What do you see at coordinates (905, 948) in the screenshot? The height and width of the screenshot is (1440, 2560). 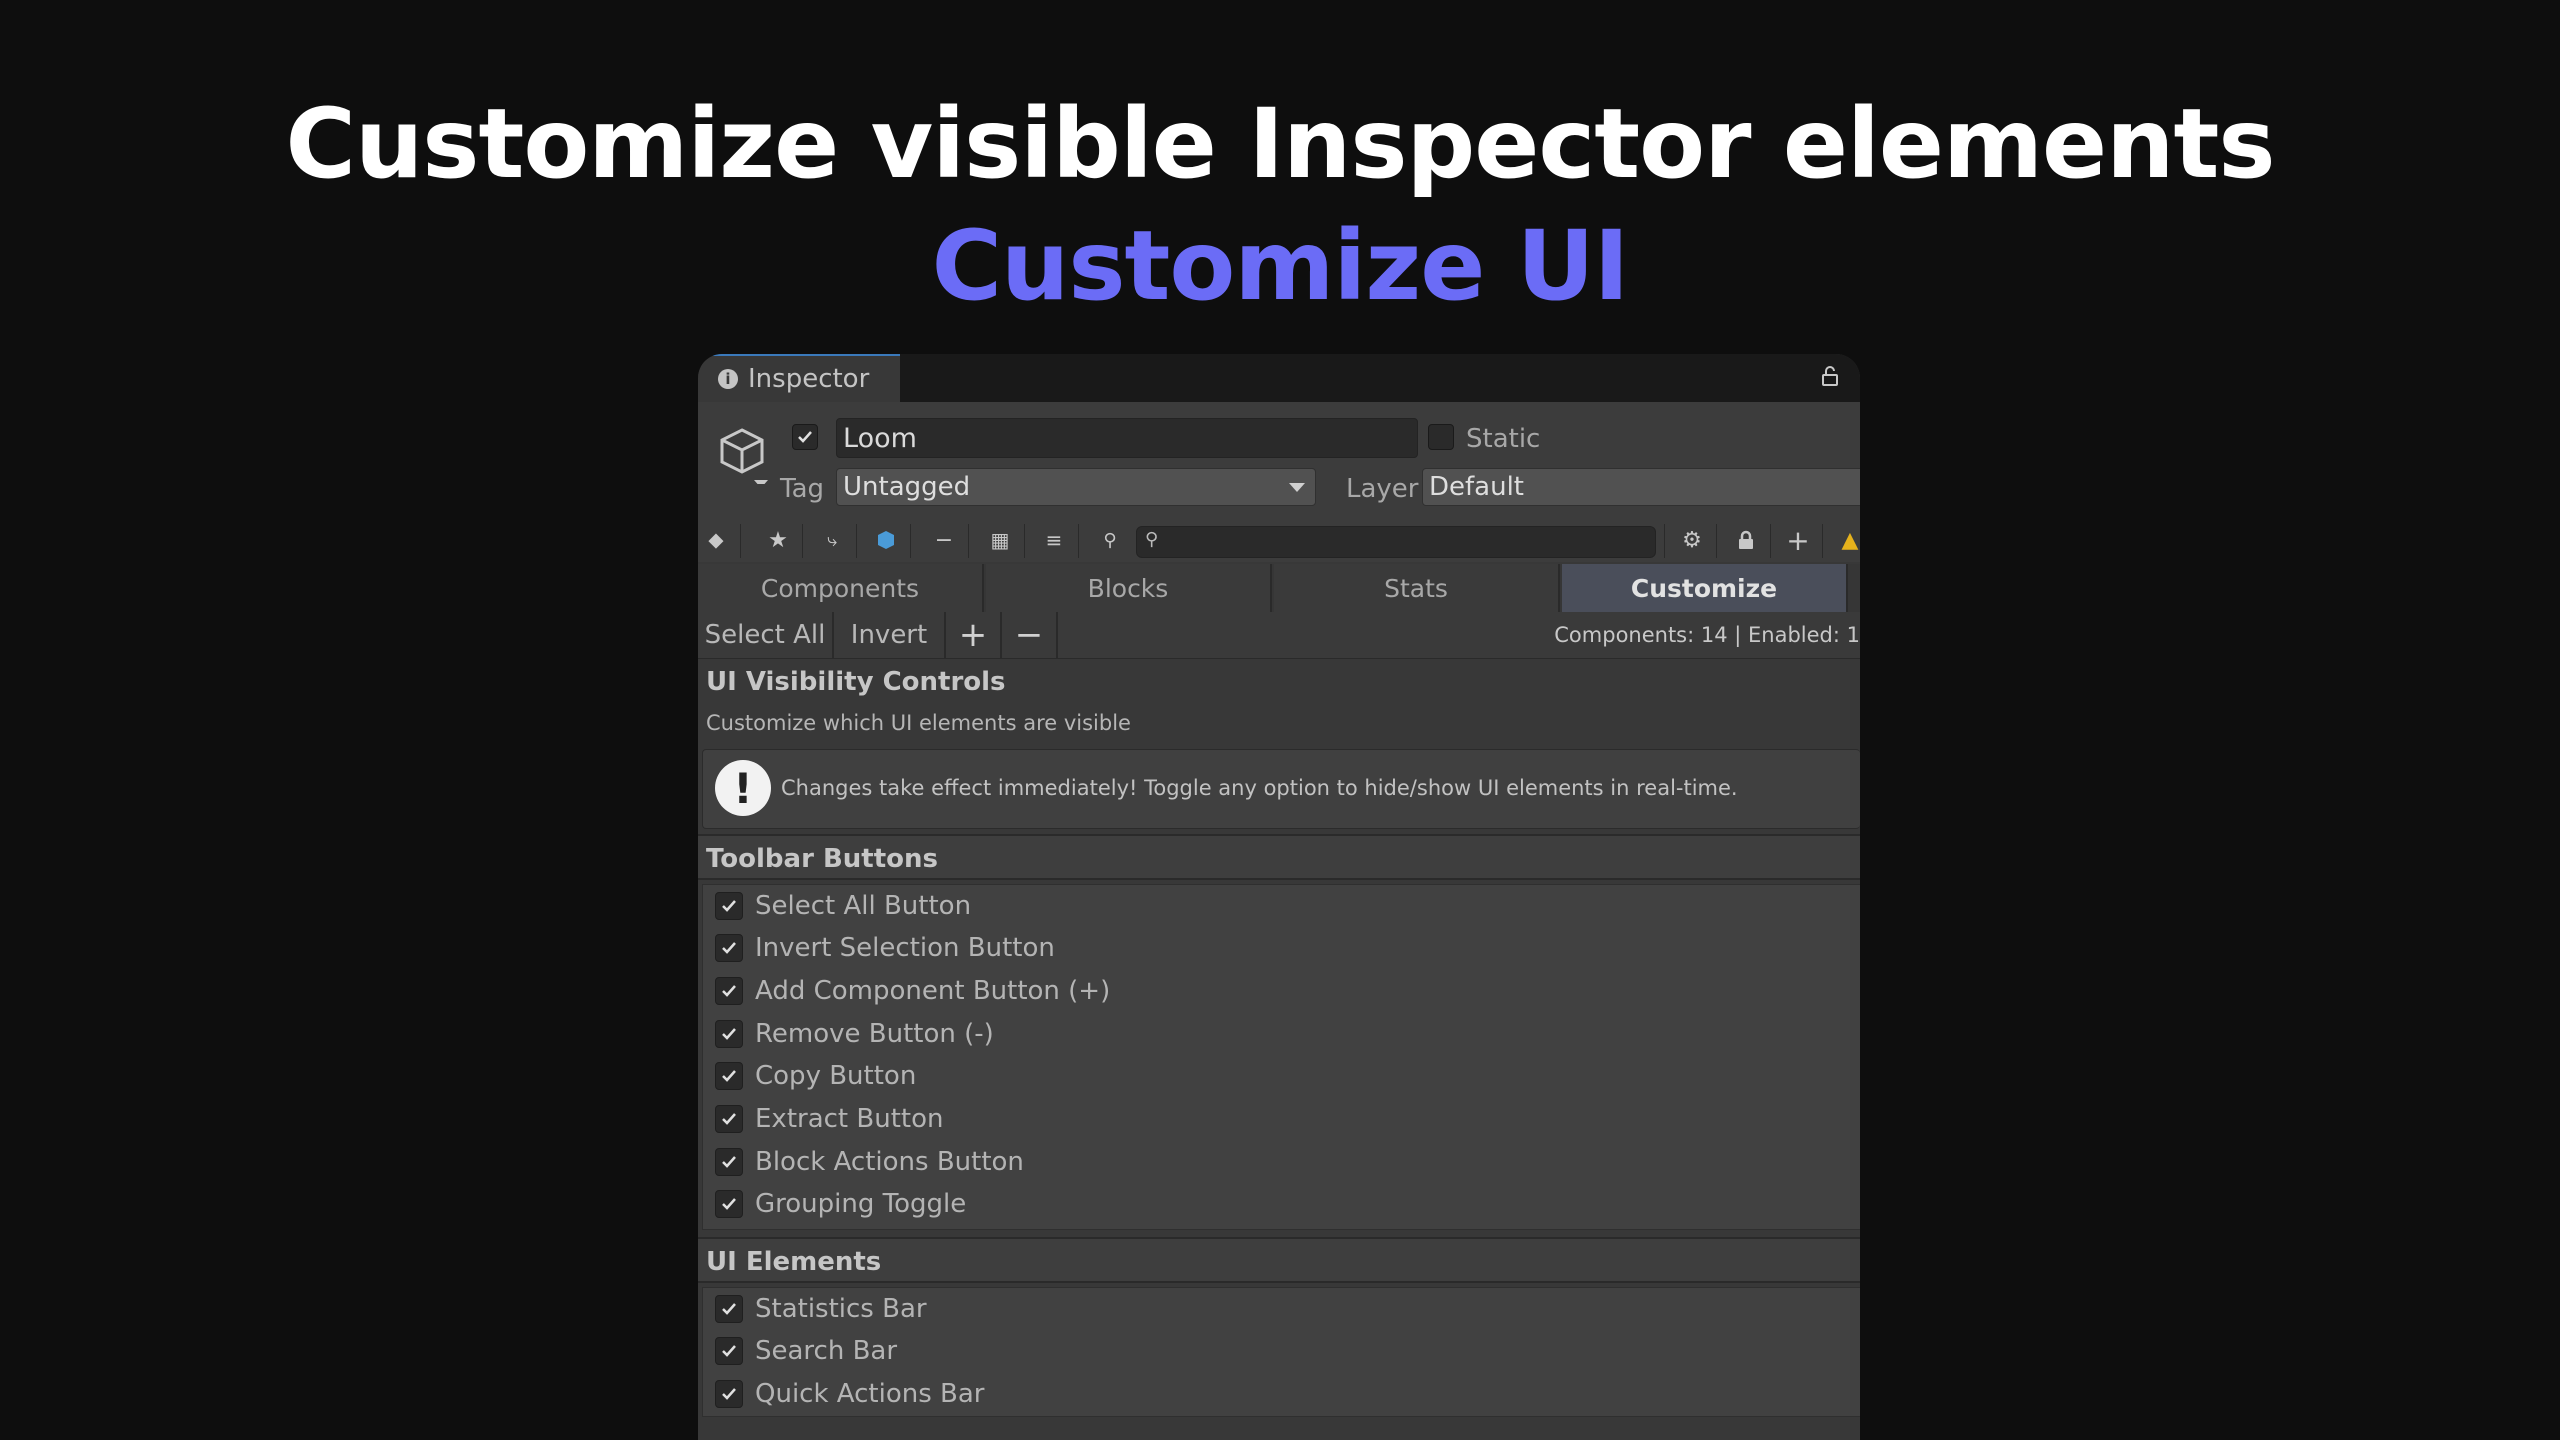 I see `toggle-label: Invert Selection Button` at bounding box center [905, 948].